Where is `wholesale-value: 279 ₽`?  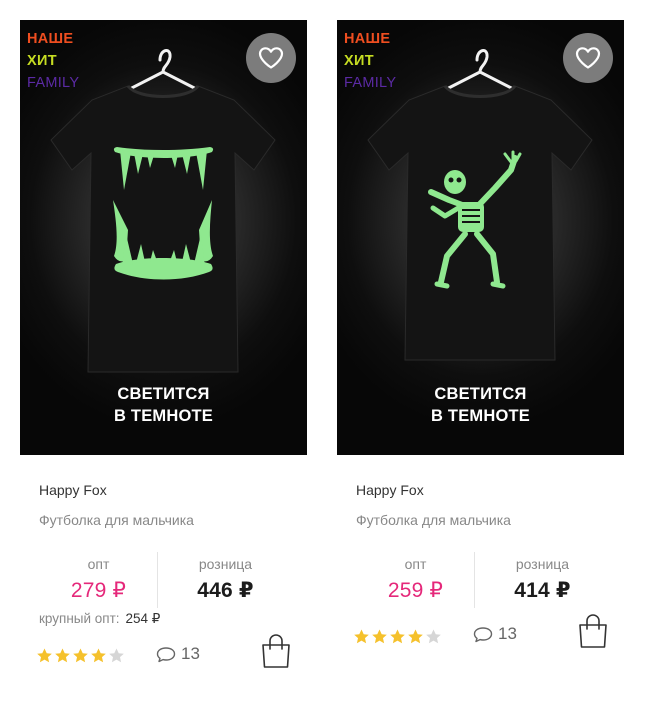 wholesale-value: 279 ₽ is located at coordinates (98, 590).